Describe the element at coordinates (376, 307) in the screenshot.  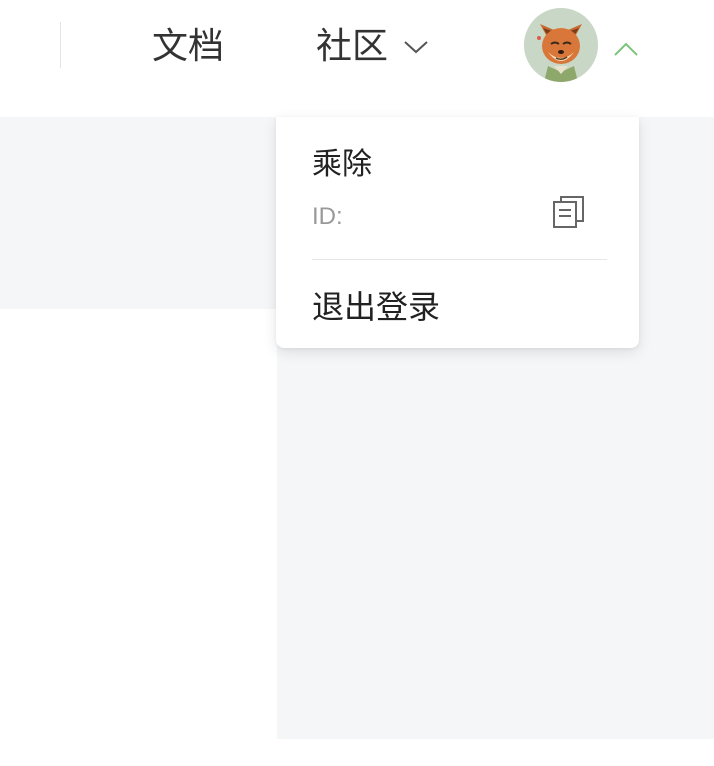
I see `logout-button: 退出登录` at that location.